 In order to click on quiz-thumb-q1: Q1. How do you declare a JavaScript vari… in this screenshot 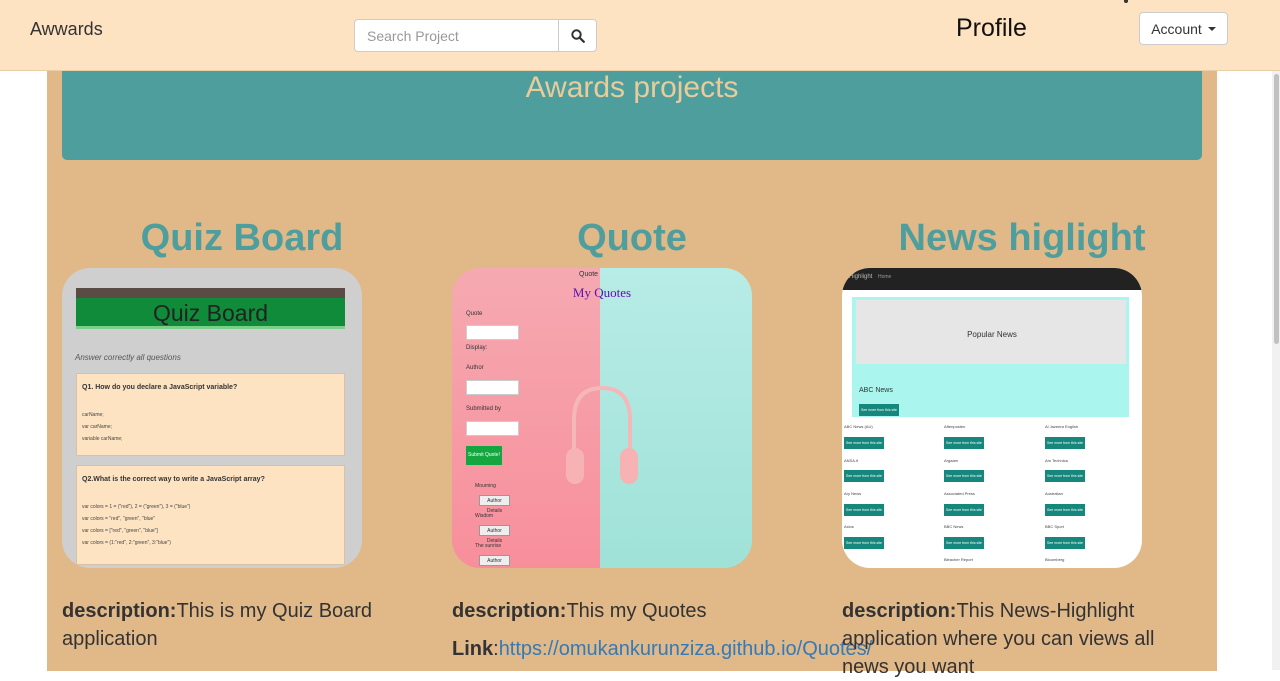, I will do `click(160, 387)`.